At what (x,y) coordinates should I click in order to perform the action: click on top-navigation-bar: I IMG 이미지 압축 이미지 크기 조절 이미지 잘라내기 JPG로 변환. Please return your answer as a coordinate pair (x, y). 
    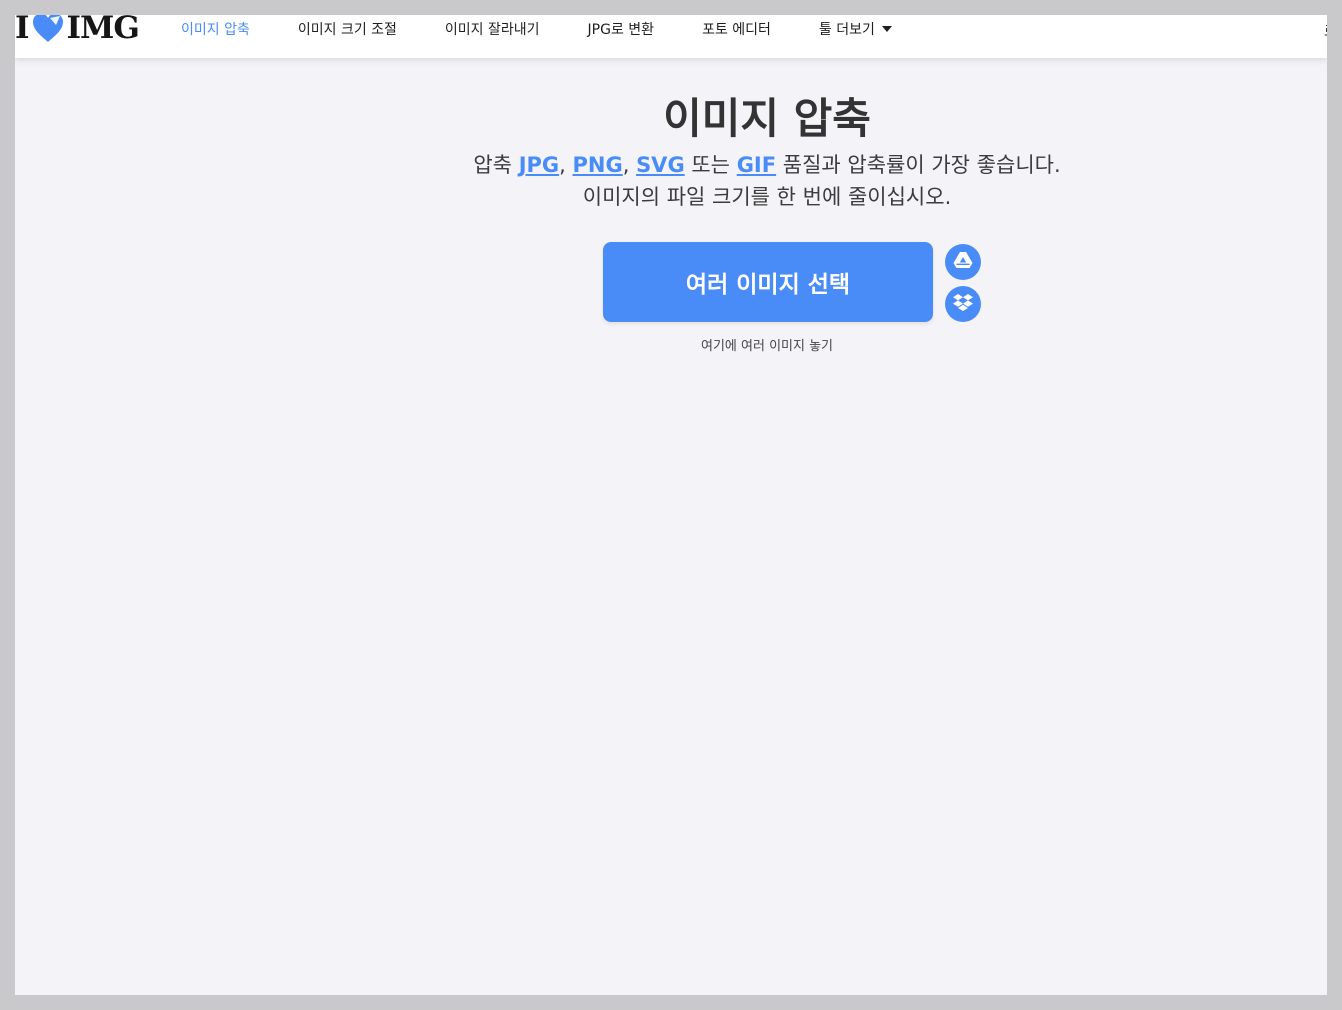
    Looking at the image, I should click on (671, 36).